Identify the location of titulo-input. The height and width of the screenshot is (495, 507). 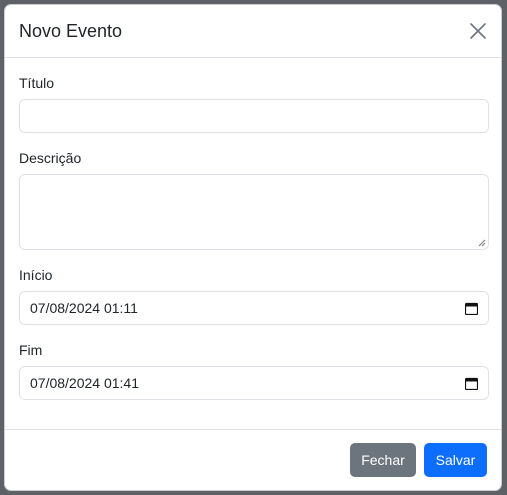
(254, 116).